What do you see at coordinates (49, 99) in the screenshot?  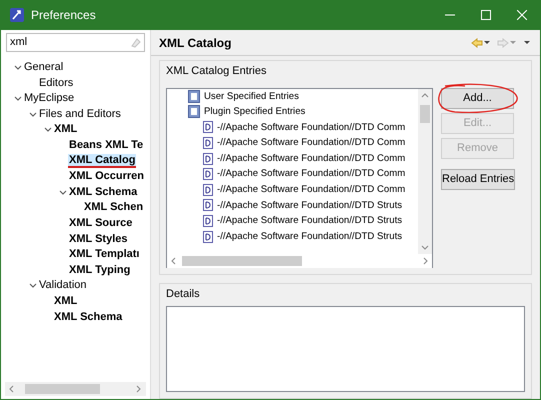 I see `tree-item: MyEclipse` at bounding box center [49, 99].